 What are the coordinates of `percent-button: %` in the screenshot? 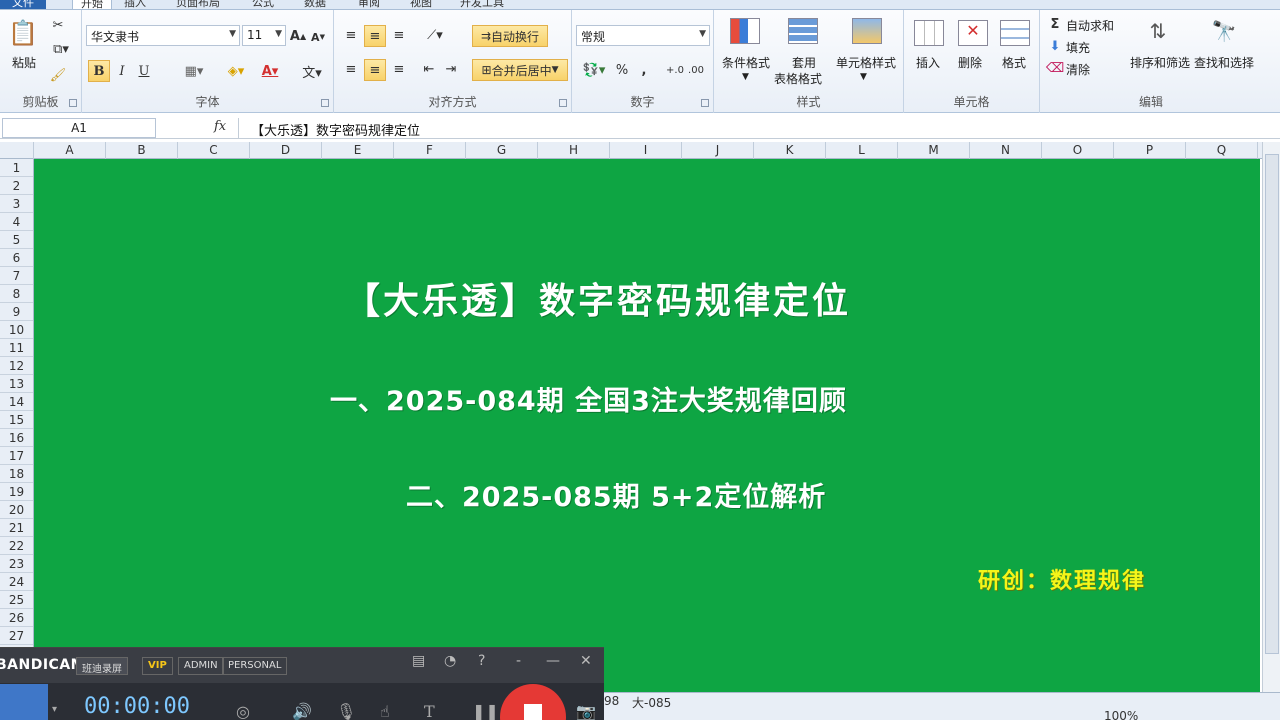 It's located at (622, 70).